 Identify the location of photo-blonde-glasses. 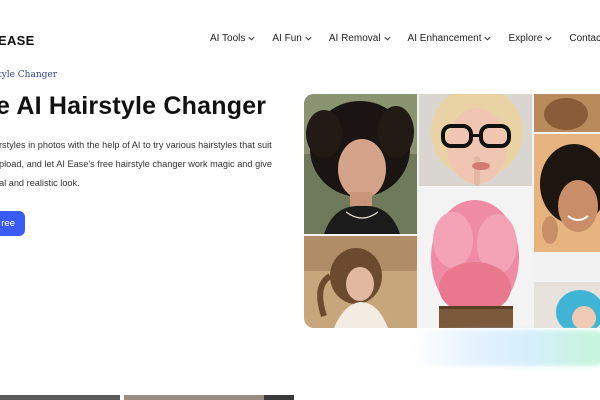
(475, 140).